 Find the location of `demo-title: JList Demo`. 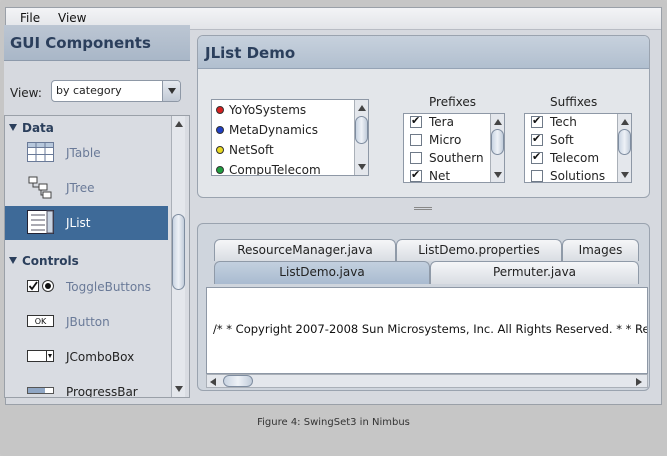

demo-title: JList Demo is located at coordinates (250, 53).